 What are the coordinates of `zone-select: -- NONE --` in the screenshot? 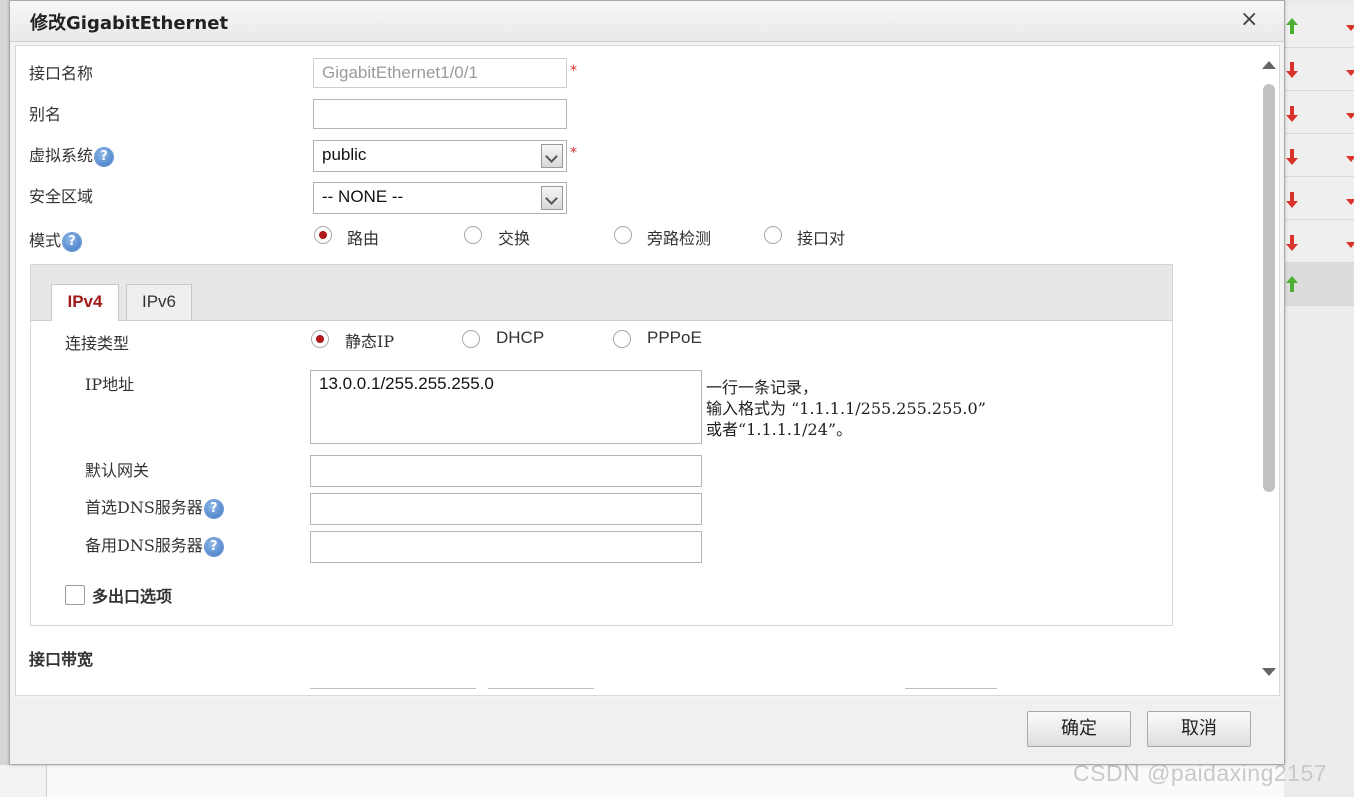 It's located at (440, 198).